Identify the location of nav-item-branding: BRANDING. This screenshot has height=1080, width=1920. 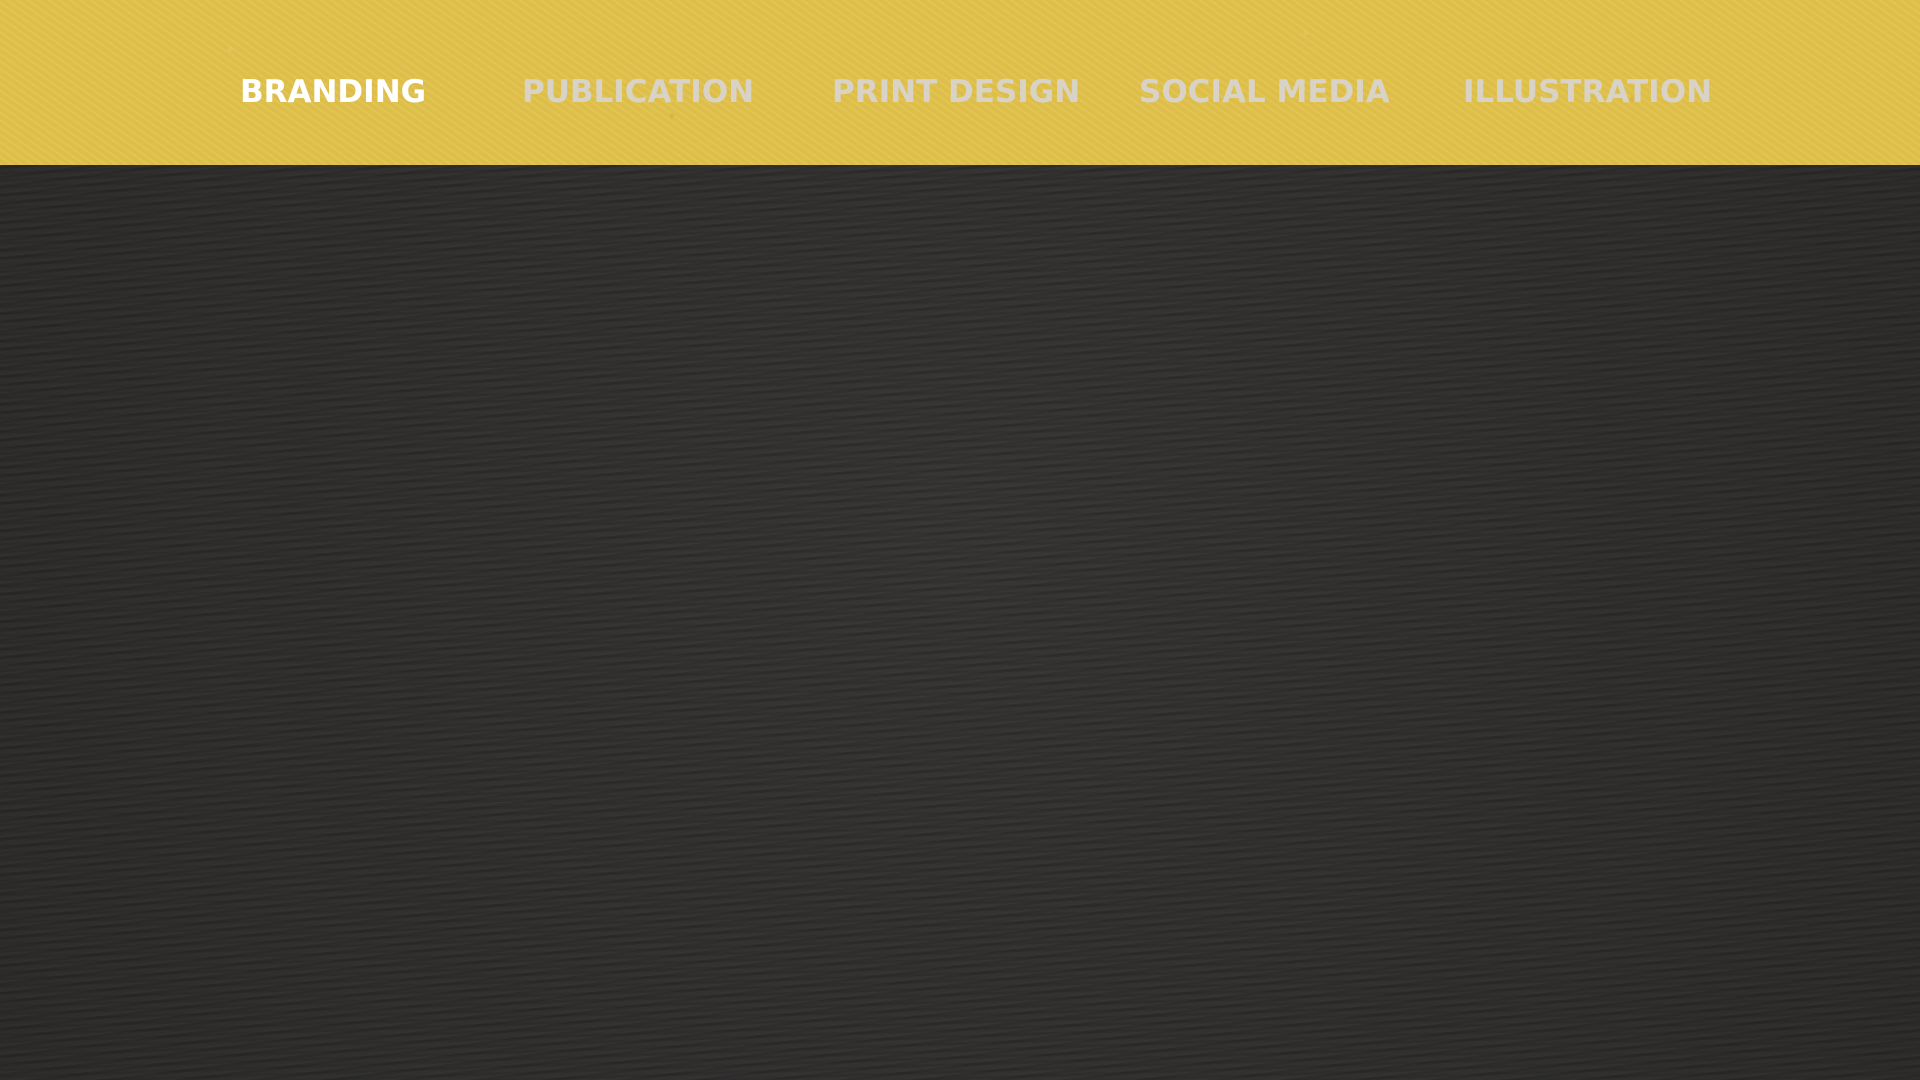
(333, 92).